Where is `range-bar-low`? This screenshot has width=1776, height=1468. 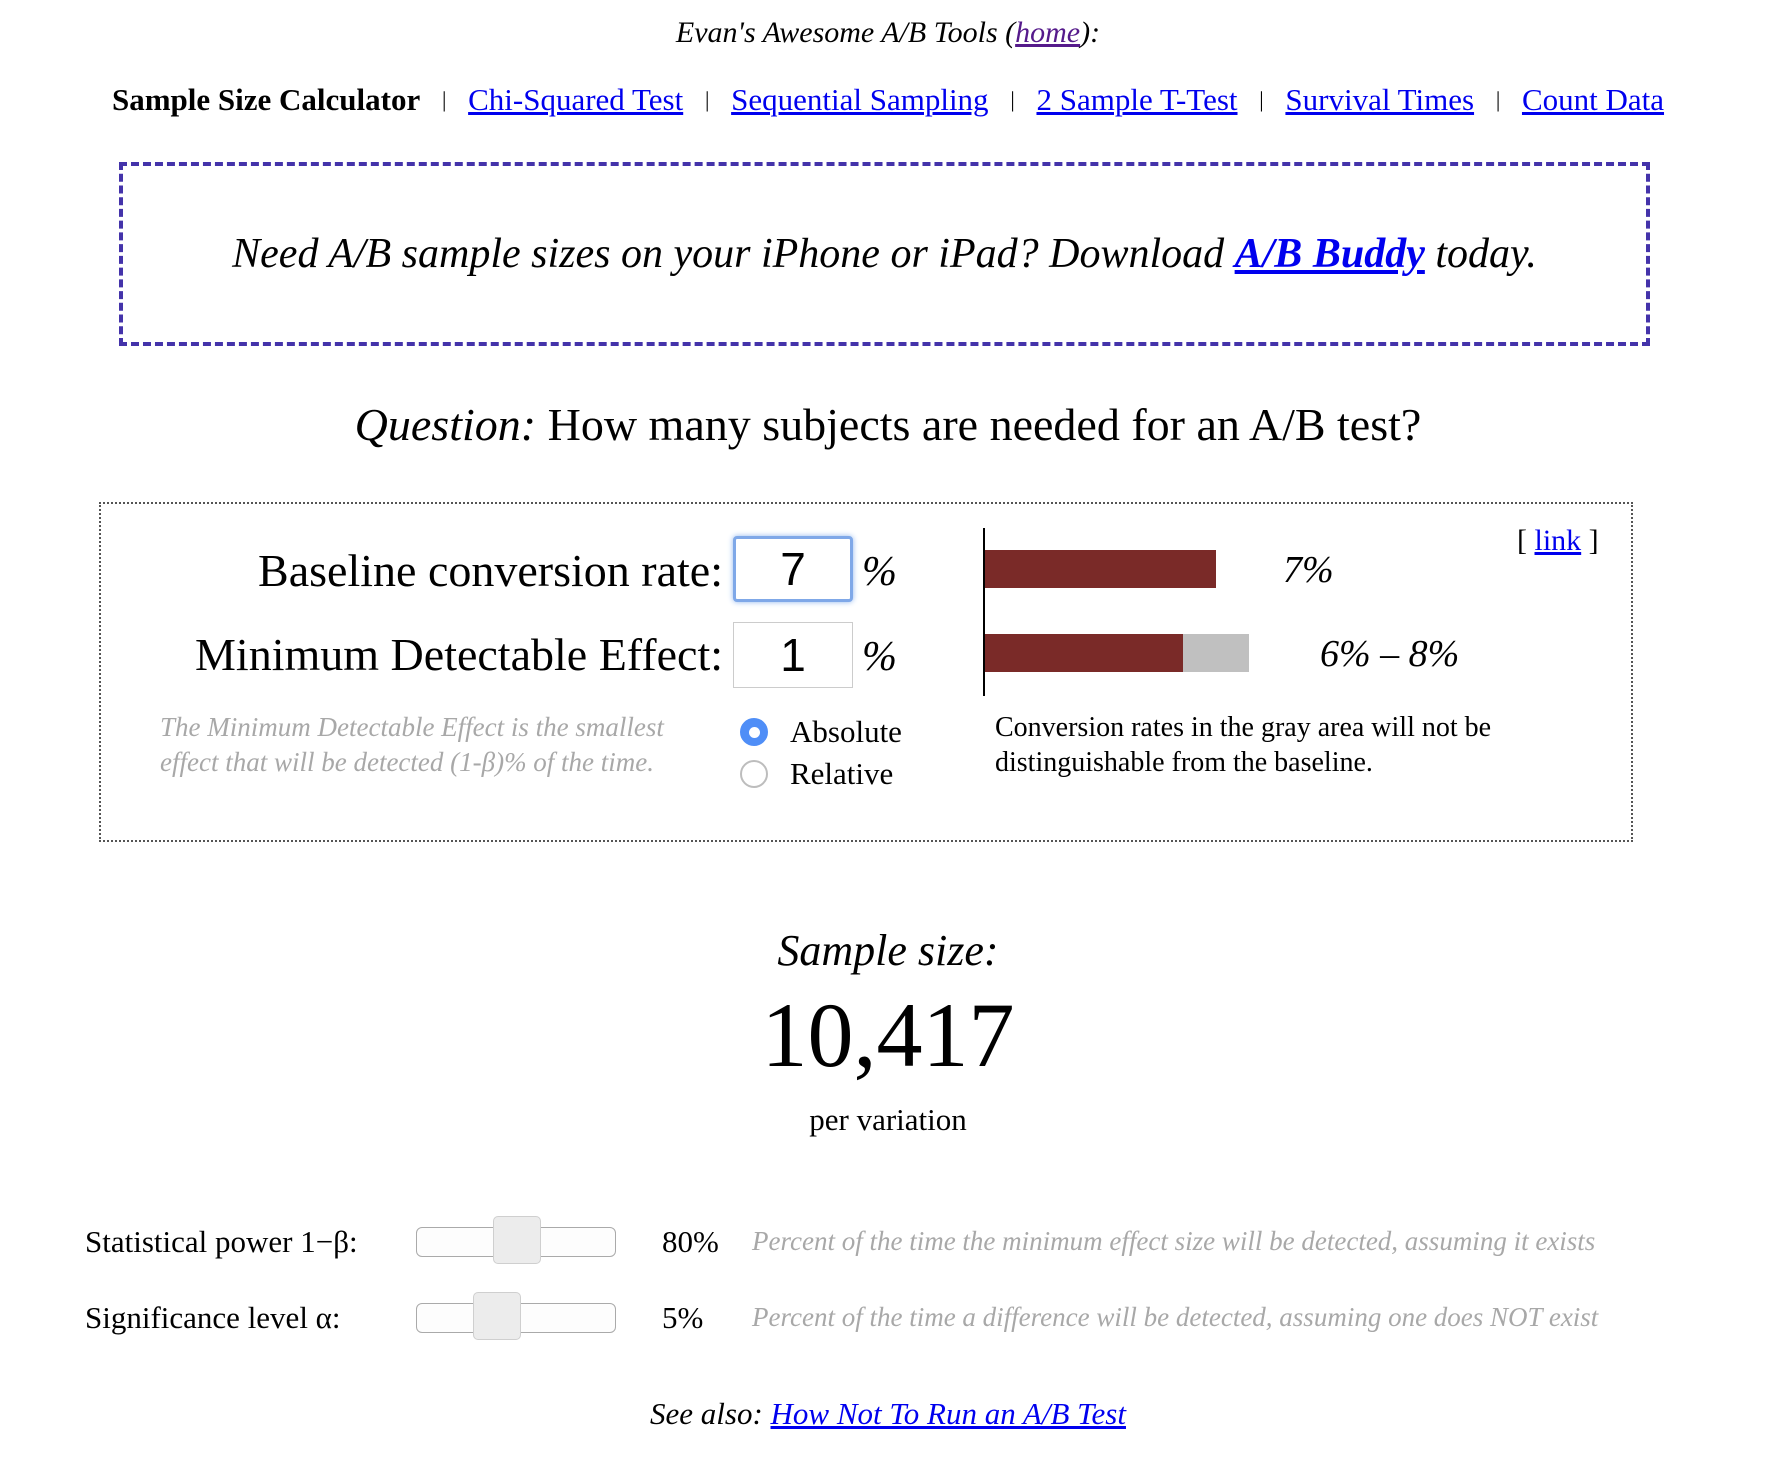 range-bar-low is located at coordinates (1084, 653).